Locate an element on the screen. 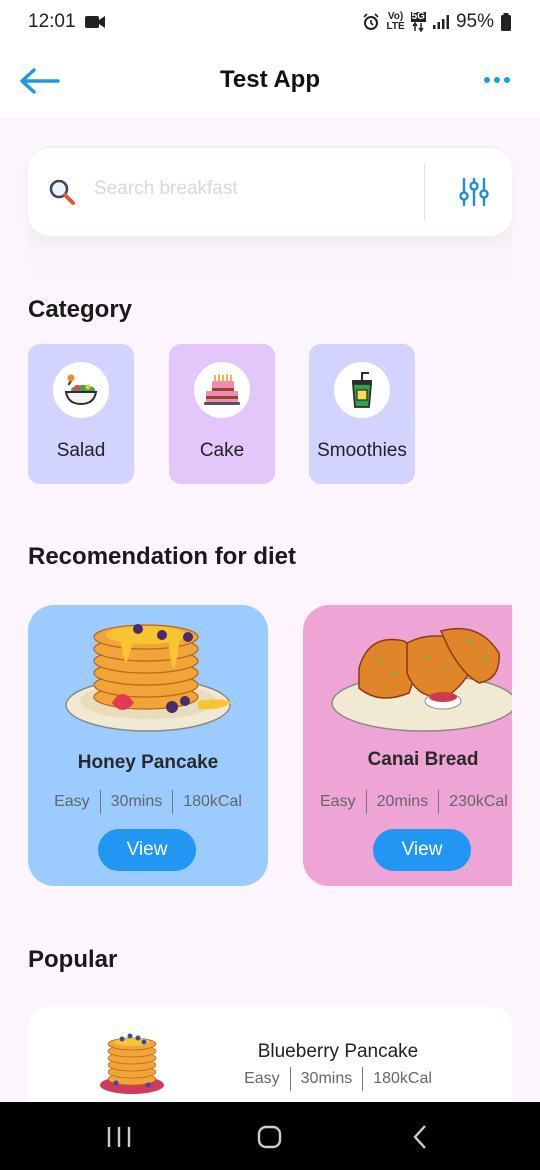 The image size is (540, 1170). popular-item-meta: Easy 30mins 180kCal is located at coordinates (338, 1079).